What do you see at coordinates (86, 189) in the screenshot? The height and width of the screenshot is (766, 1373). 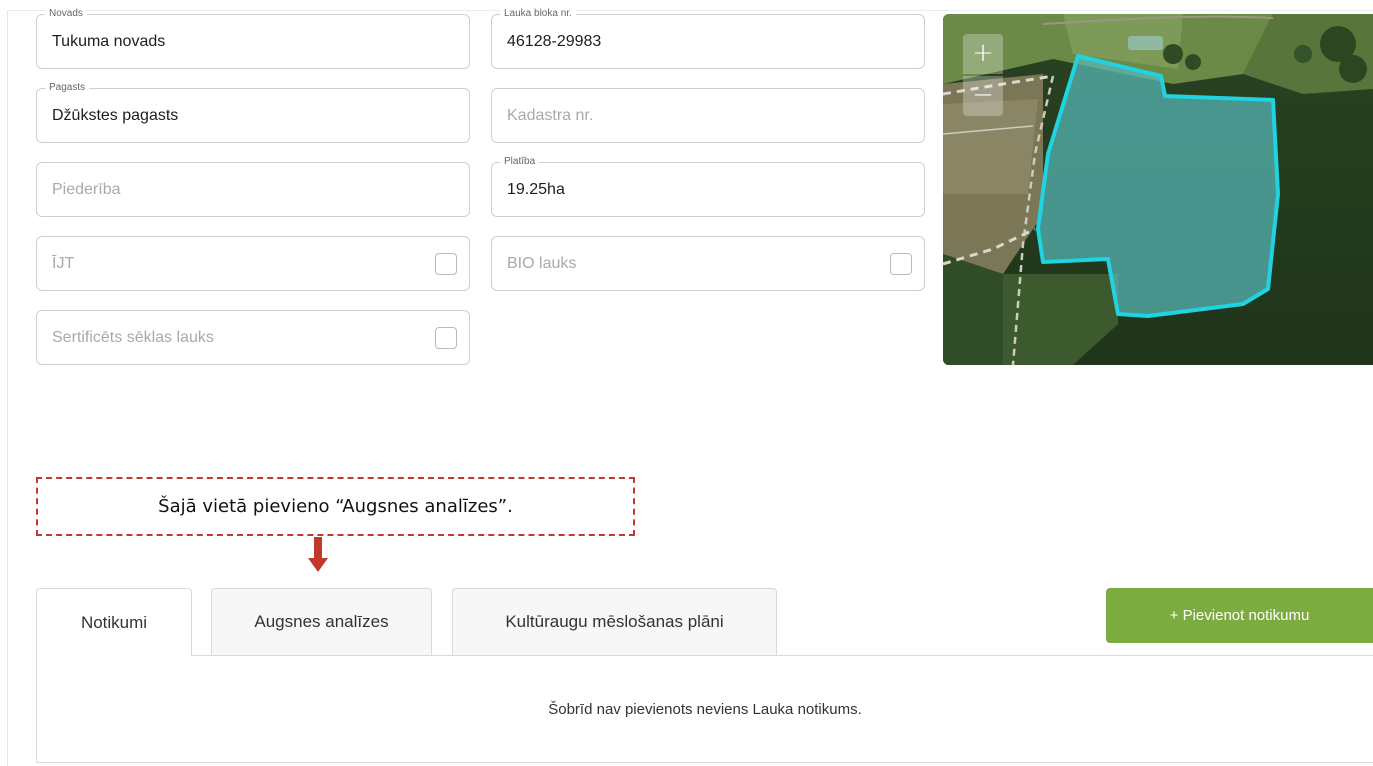 I see `piederiba-placeholder: Piederība` at bounding box center [86, 189].